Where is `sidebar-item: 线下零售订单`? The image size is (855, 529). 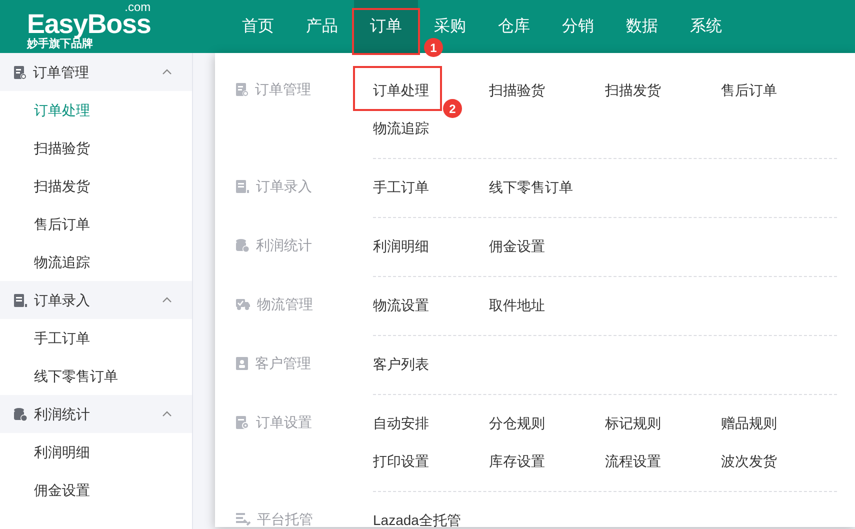 sidebar-item: 线下零售订单 is located at coordinates (96, 376).